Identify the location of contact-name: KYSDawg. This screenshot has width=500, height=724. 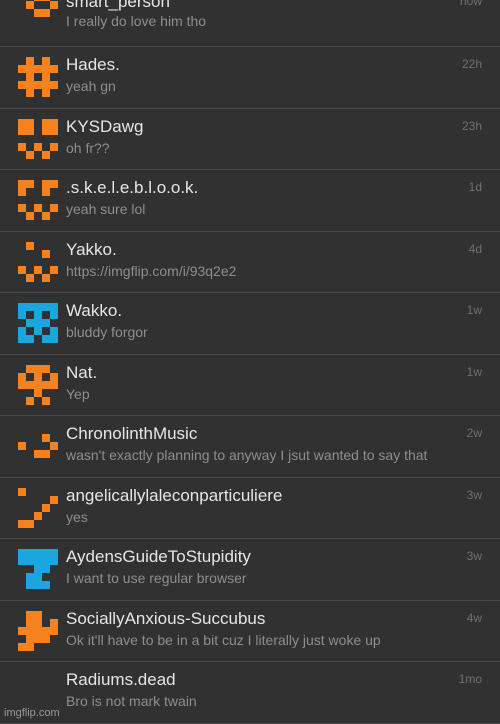
(105, 126).